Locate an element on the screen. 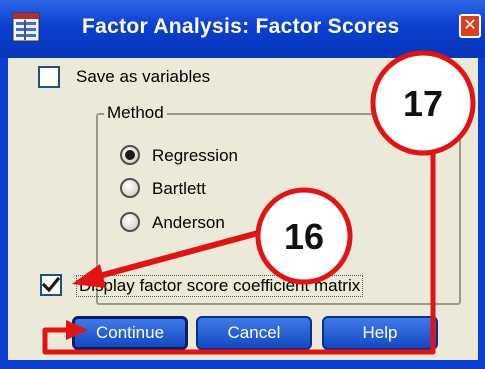 This screenshot has width=485, height=369. cancel-button: Cancel is located at coordinates (254, 333).